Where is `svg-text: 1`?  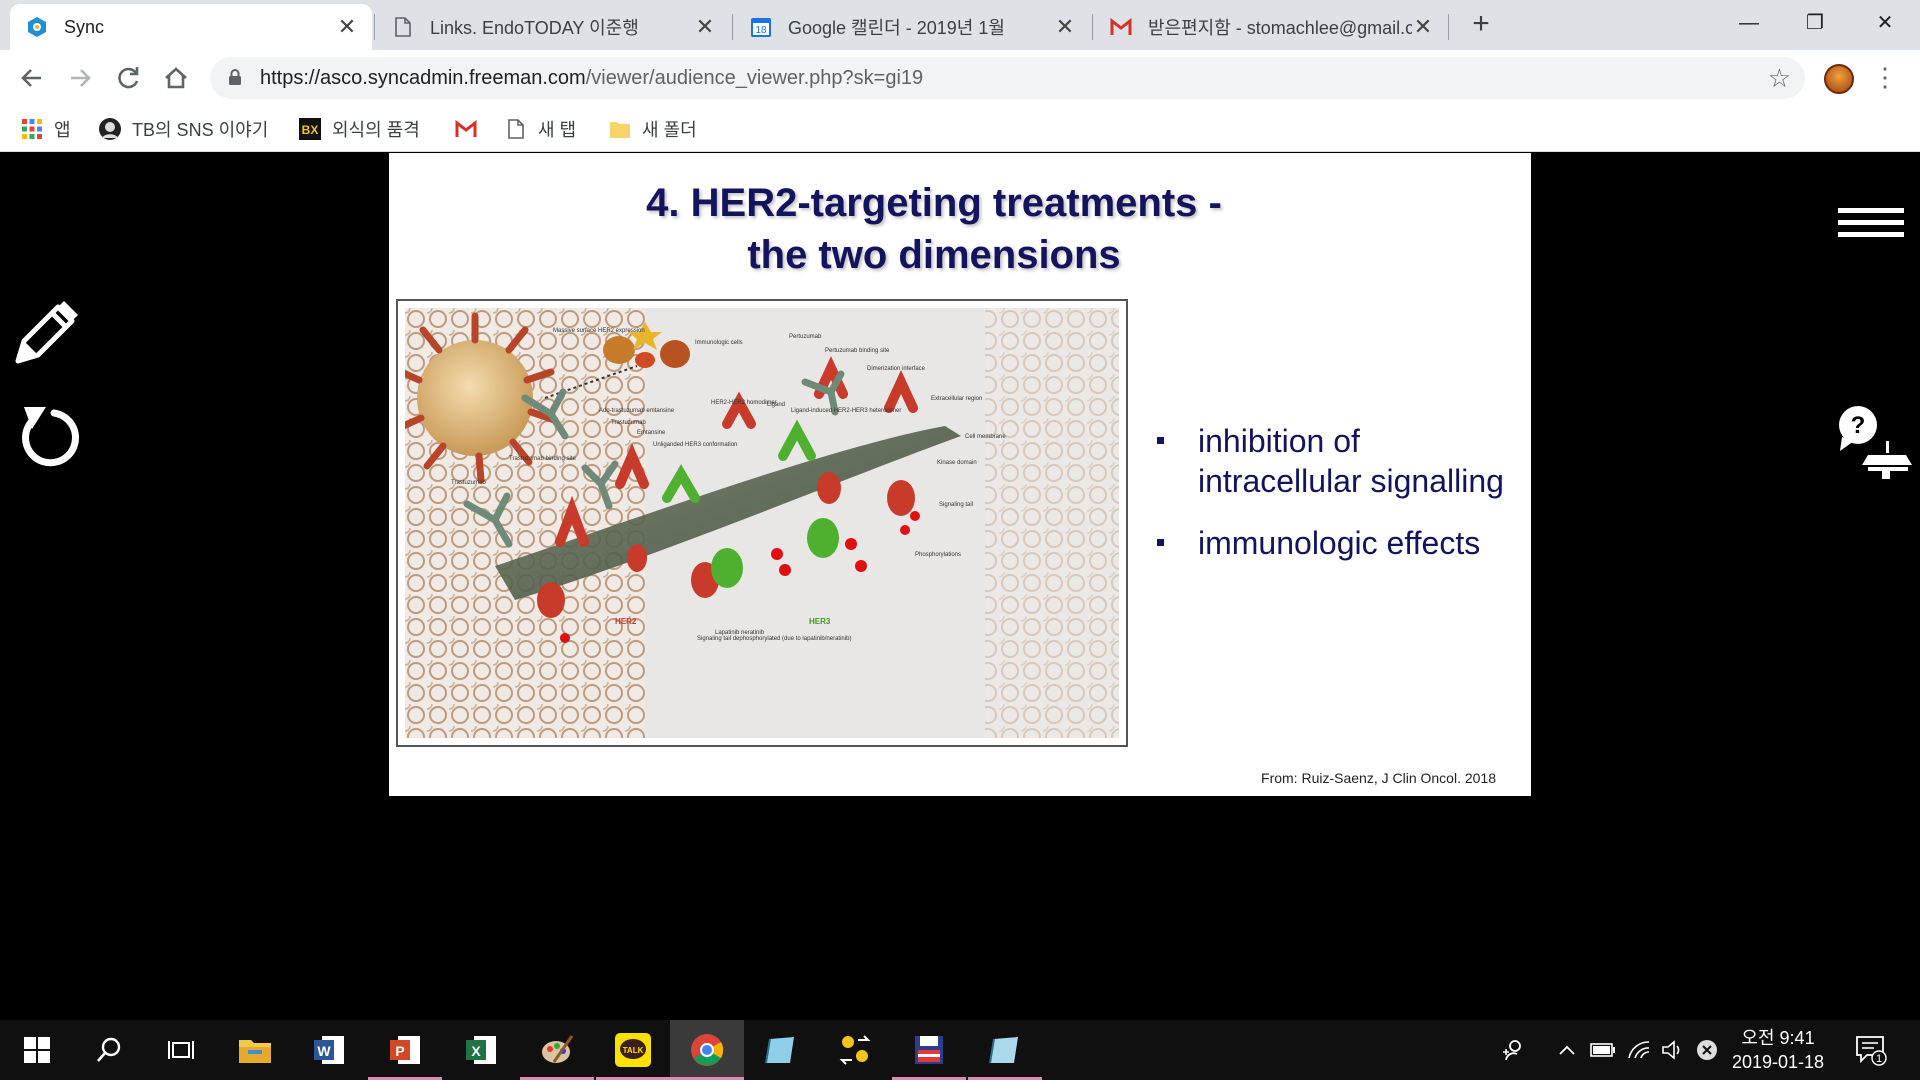
svg-text: 1 is located at coordinates (1879, 1059).